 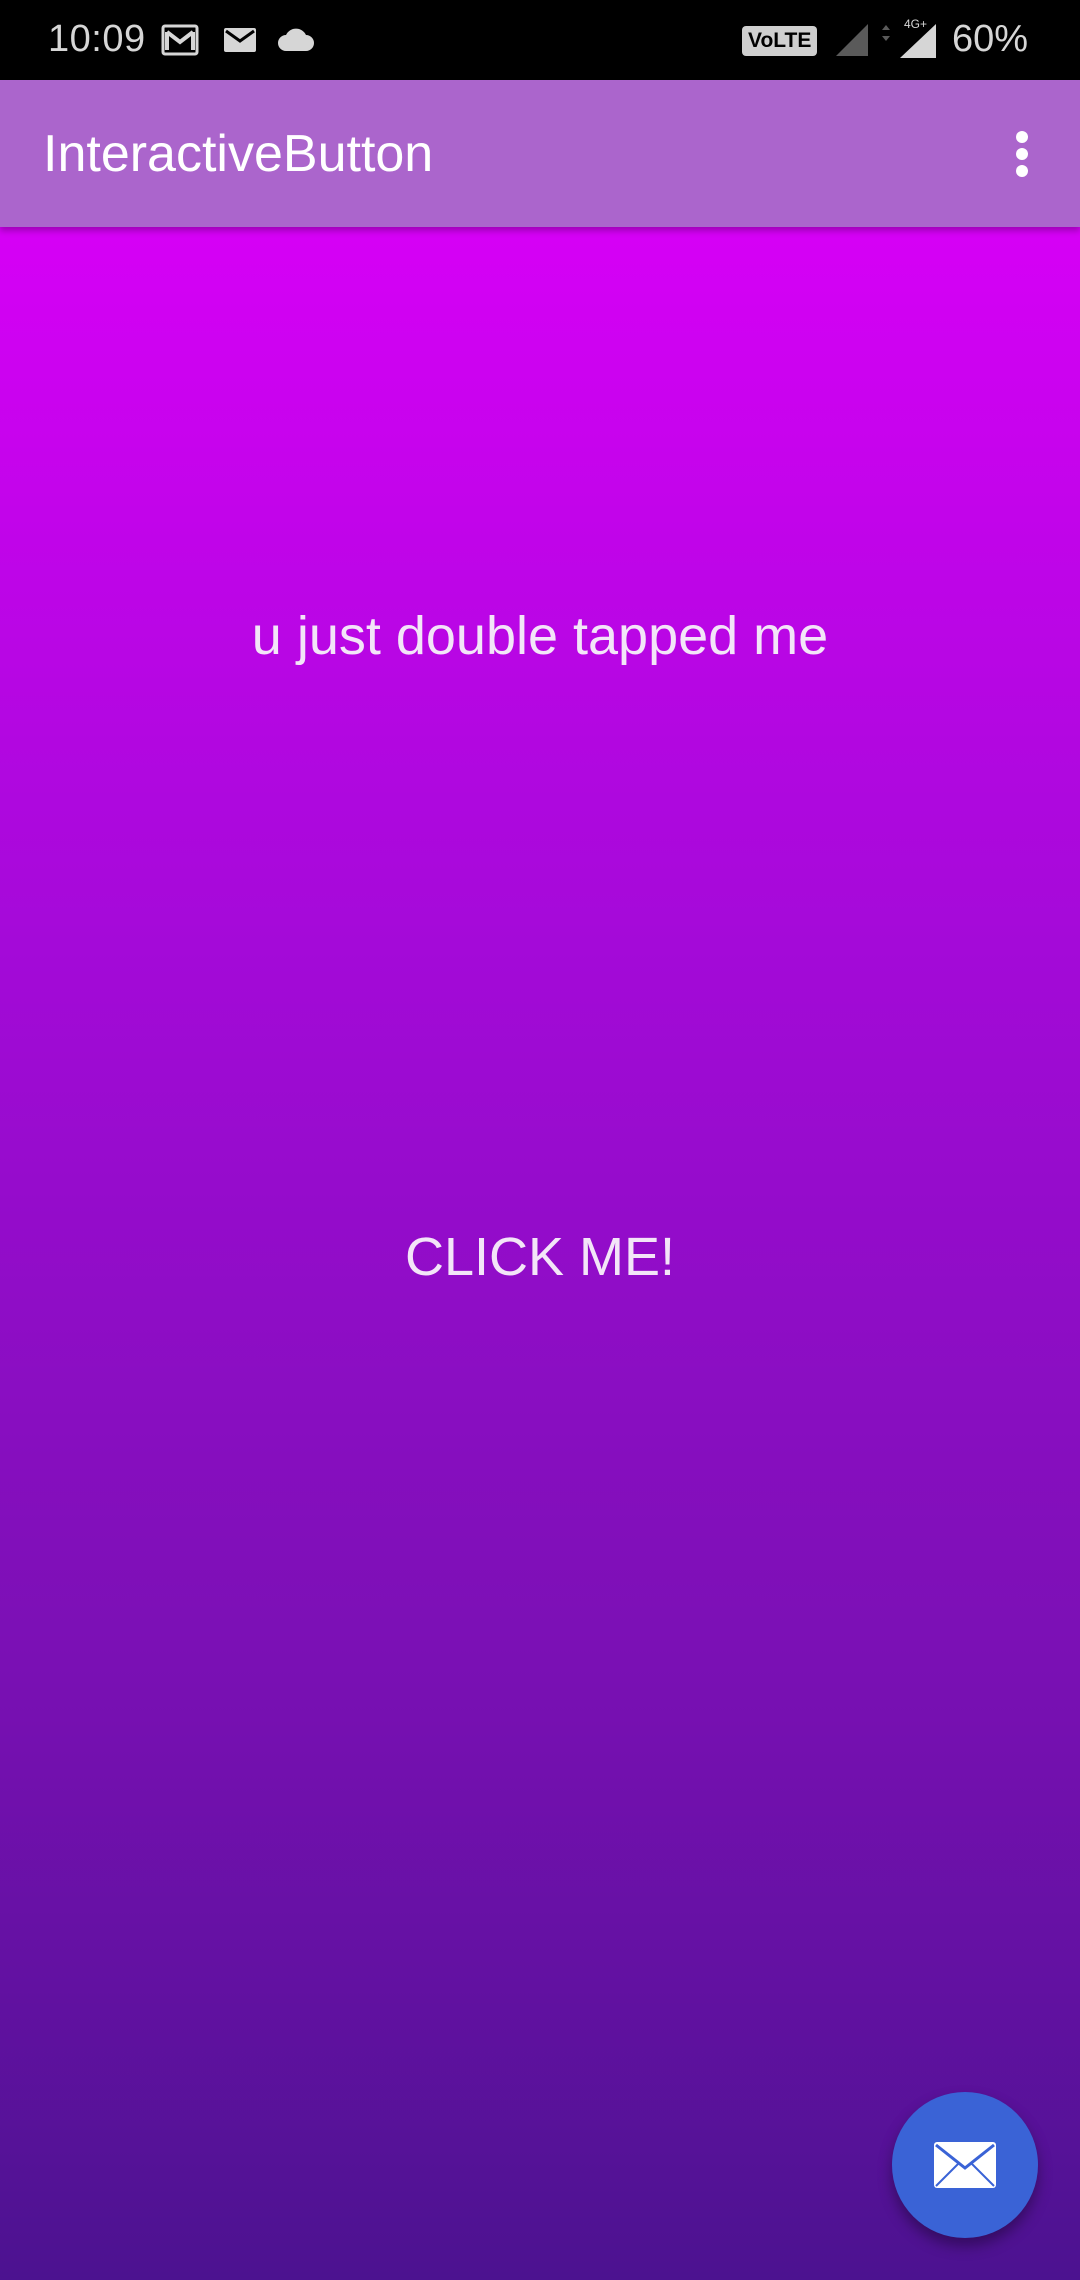 I want to click on app-bar: InteractiveButton, so click(x=540, y=153).